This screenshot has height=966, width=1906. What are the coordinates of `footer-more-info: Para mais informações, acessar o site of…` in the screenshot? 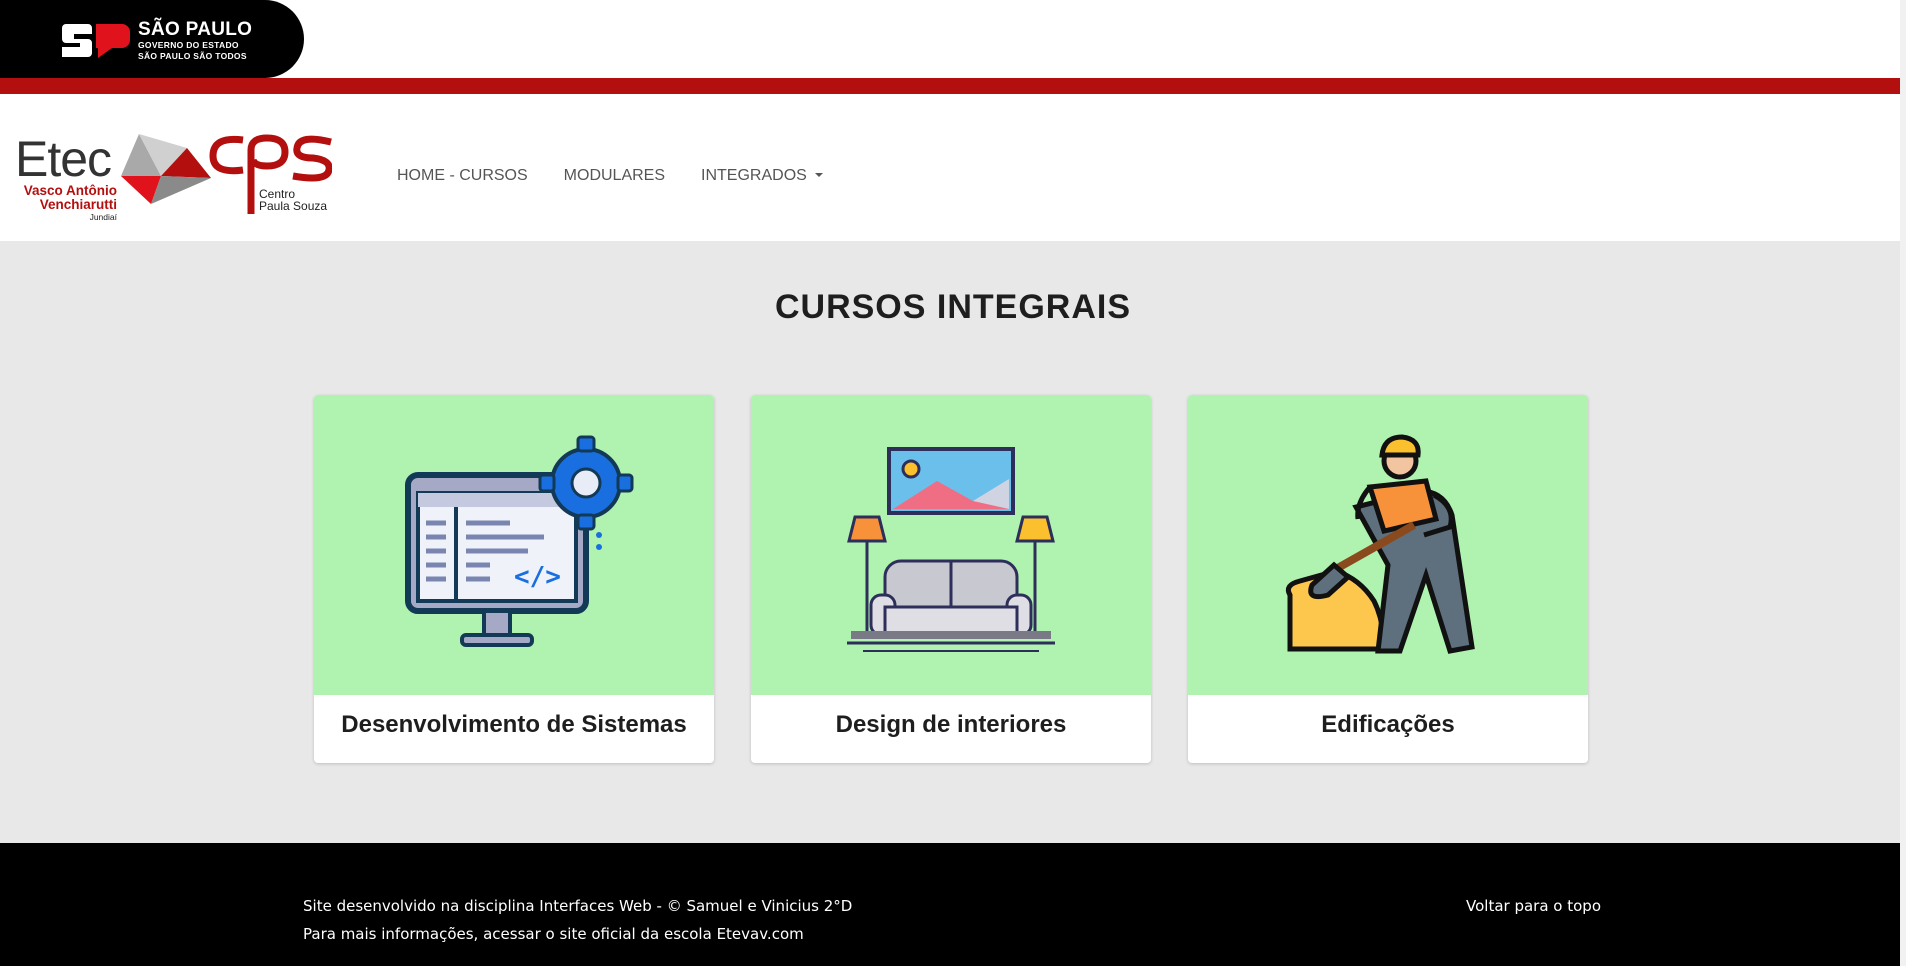 It's located at (577, 934).